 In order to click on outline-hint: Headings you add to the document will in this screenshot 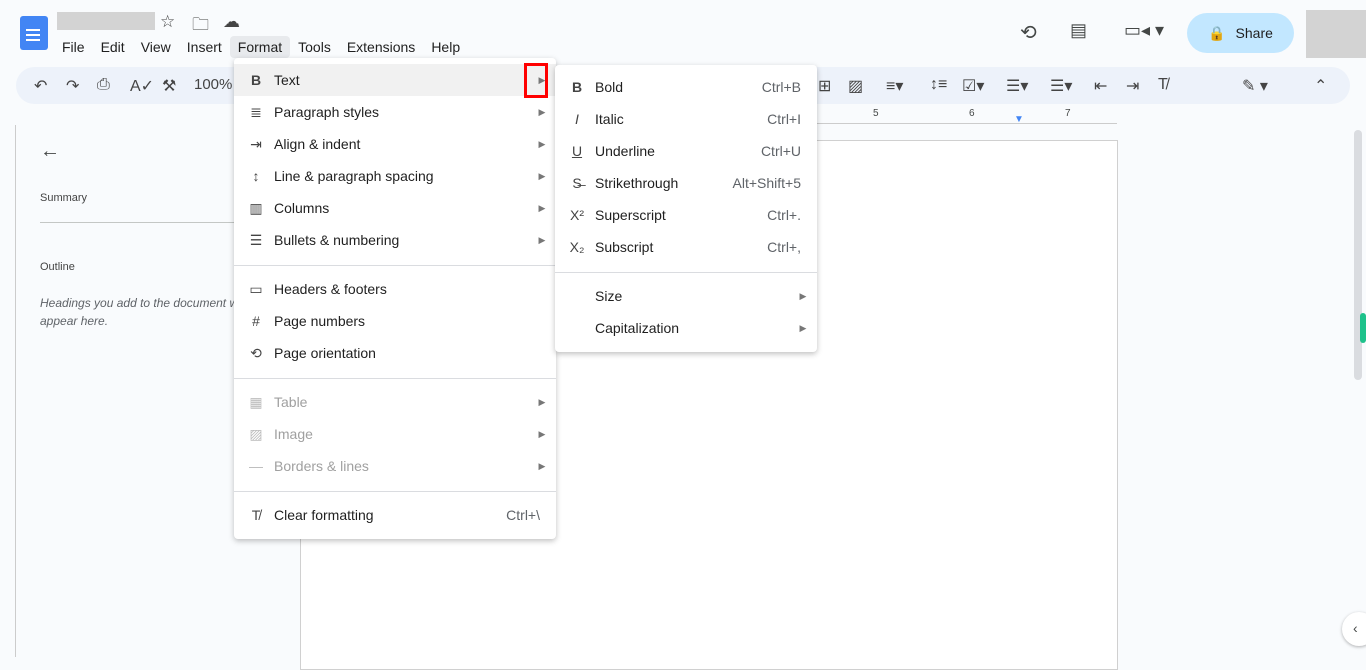, I will do `click(143, 303)`.